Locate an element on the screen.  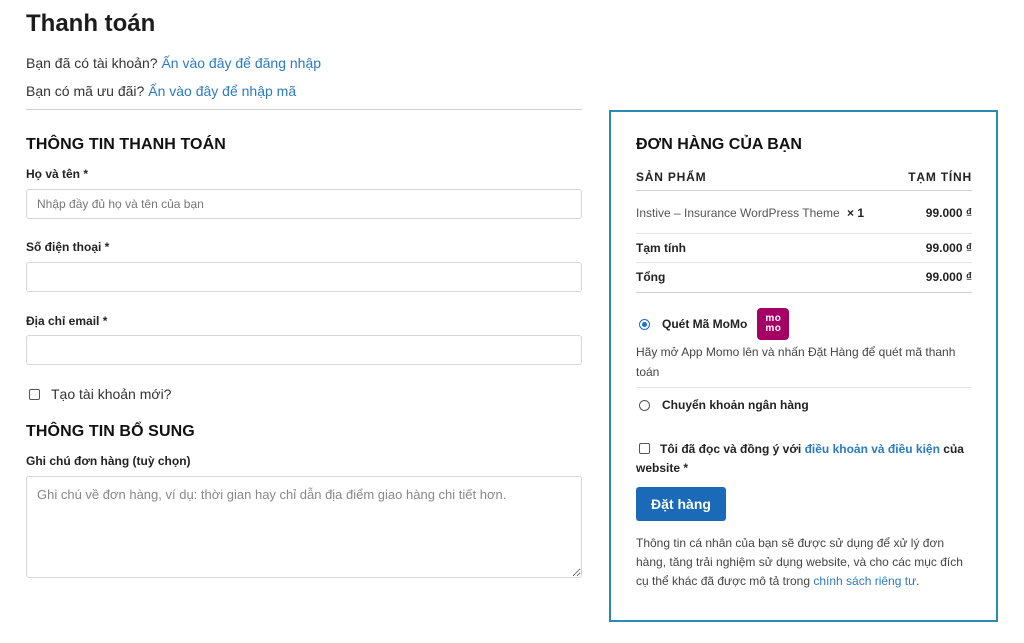
login-notice-text: Bạn đã có tài khoản? is located at coordinates (92, 63).